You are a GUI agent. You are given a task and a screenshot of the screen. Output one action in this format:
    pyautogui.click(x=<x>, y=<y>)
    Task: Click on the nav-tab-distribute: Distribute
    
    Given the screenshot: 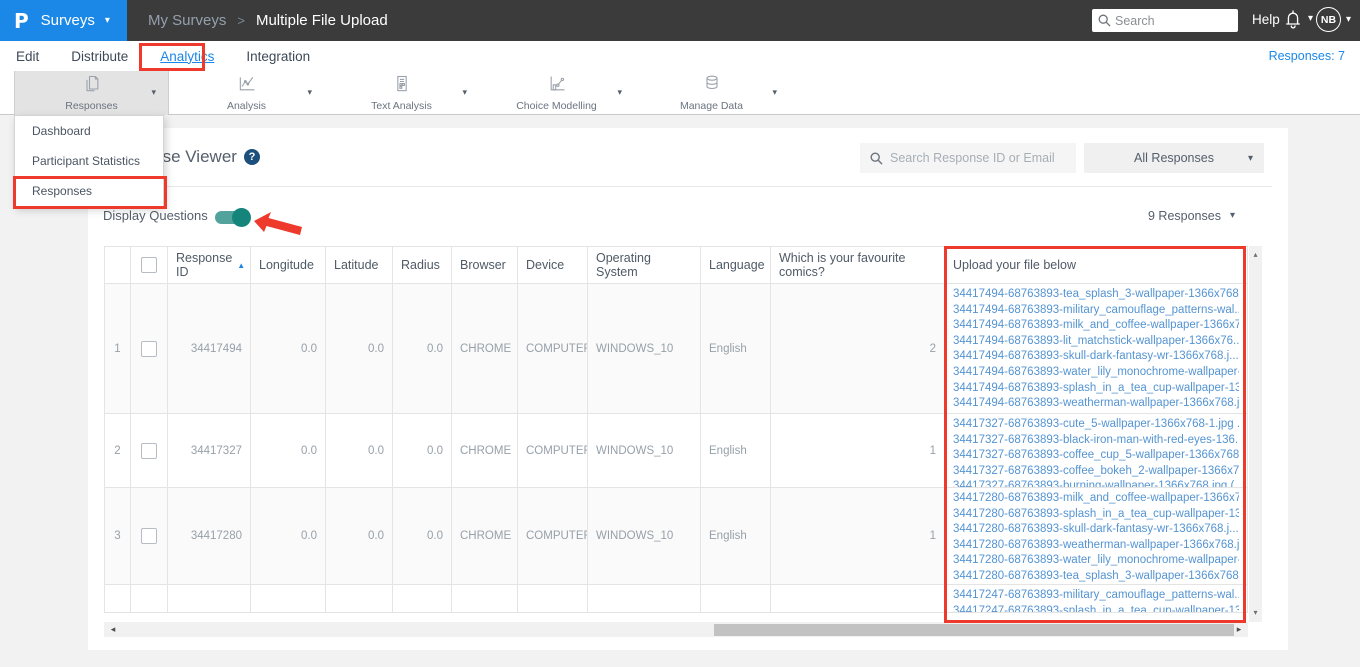 What is the action you would take?
    pyautogui.click(x=99, y=56)
    